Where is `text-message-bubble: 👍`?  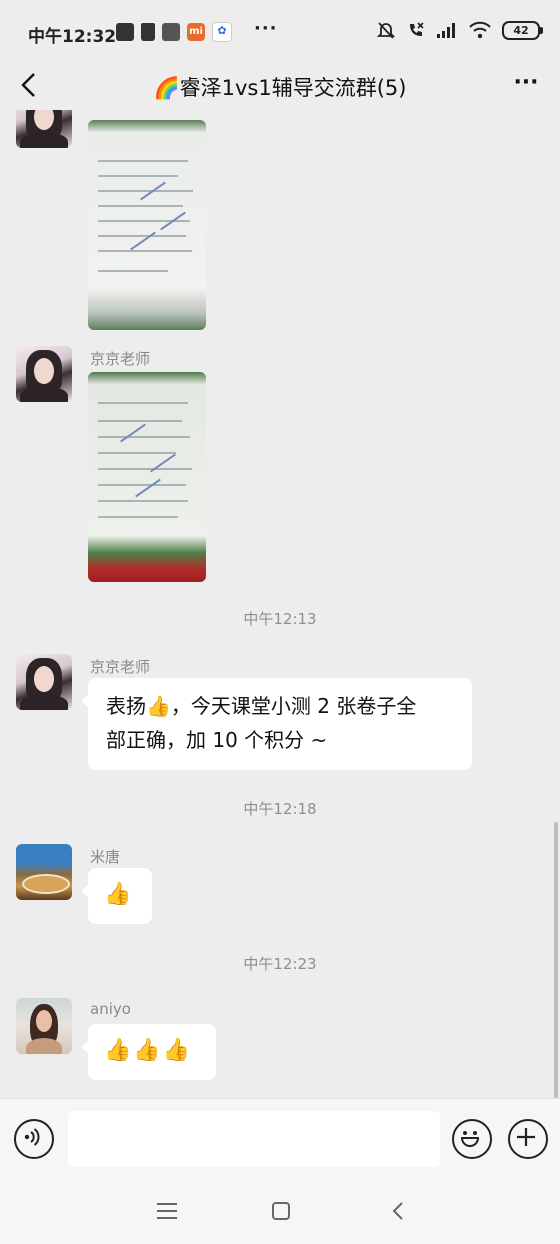 text-message-bubble: 👍 is located at coordinates (116, 896).